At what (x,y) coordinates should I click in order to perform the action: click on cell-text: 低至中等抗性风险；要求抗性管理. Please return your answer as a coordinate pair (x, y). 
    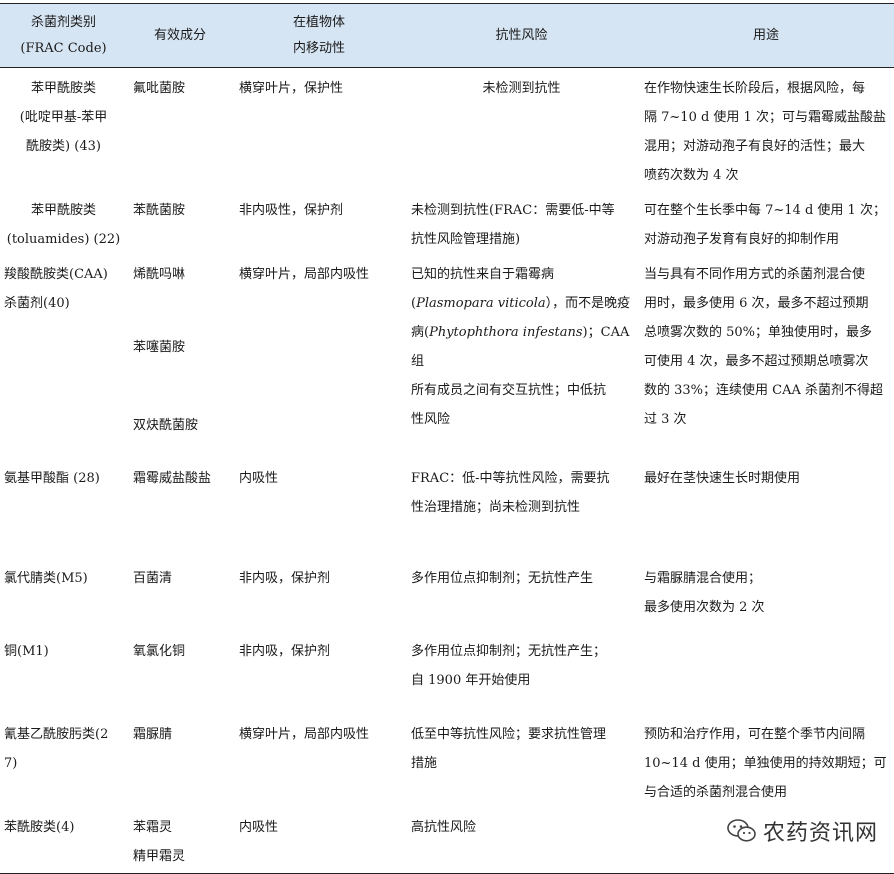
    Looking at the image, I should click on (509, 734).